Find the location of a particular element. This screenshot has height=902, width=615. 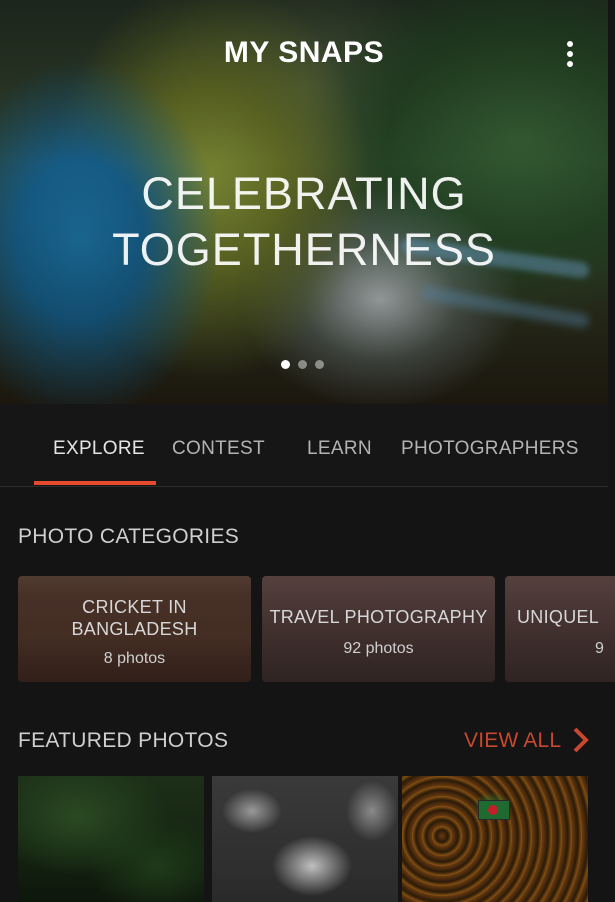

tab-photographers: PHOTOGRAPHERS is located at coordinates (490, 449).